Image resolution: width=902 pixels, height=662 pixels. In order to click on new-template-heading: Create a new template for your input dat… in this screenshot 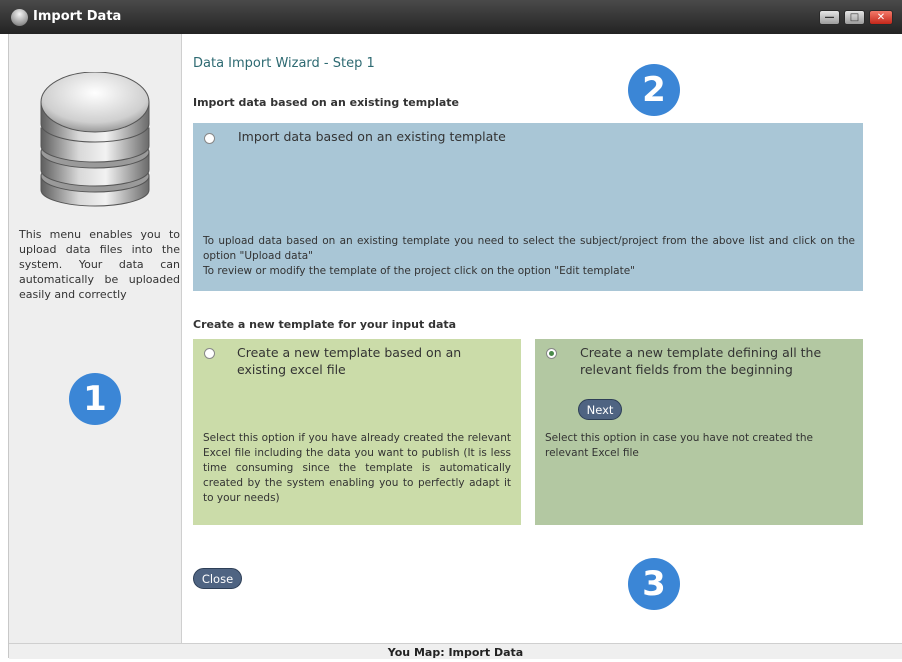, I will do `click(325, 324)`.